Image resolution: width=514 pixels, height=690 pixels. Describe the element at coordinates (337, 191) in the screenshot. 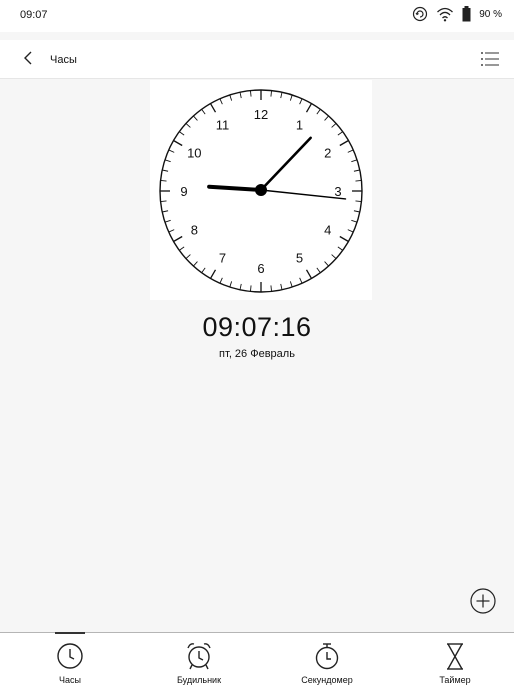

I see `clock-number: 3` at that location.